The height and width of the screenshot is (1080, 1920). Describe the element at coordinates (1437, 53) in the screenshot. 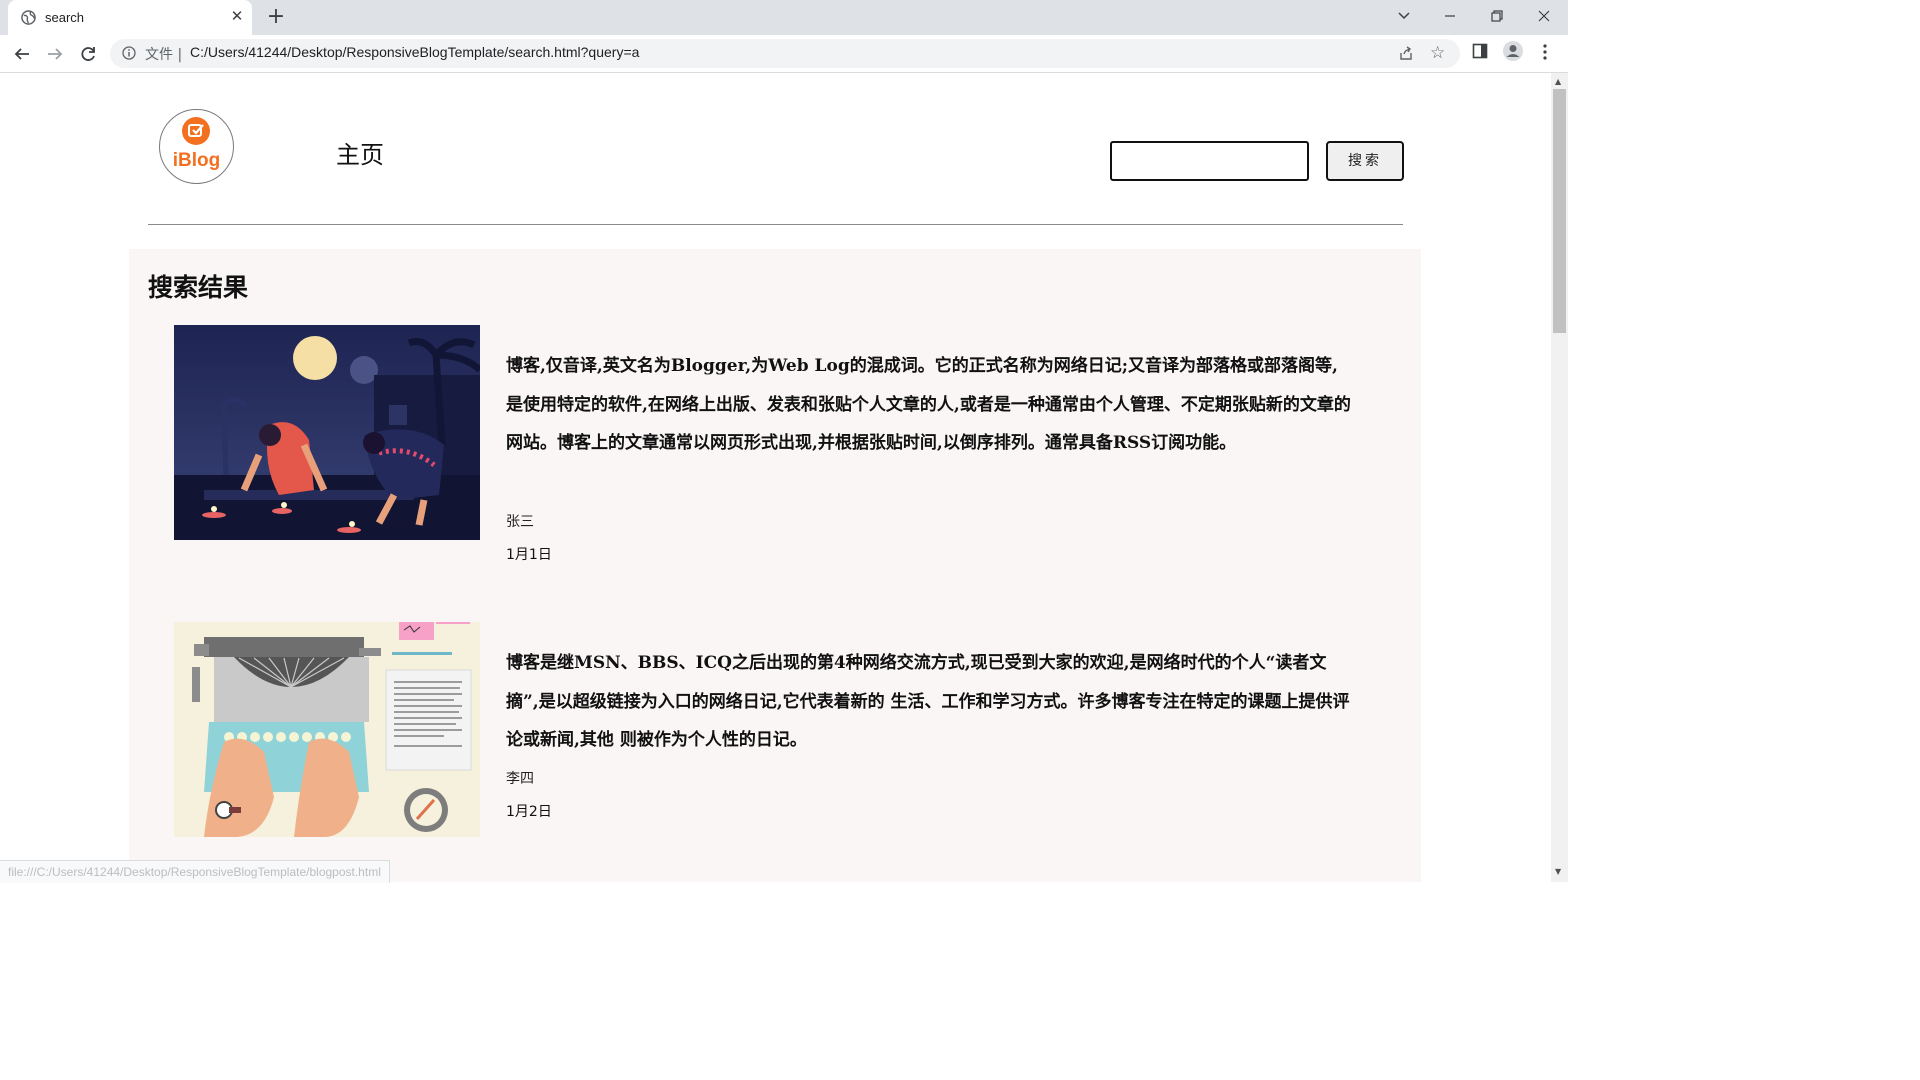

I see `bookmark-star-icon: ☆` at that location.